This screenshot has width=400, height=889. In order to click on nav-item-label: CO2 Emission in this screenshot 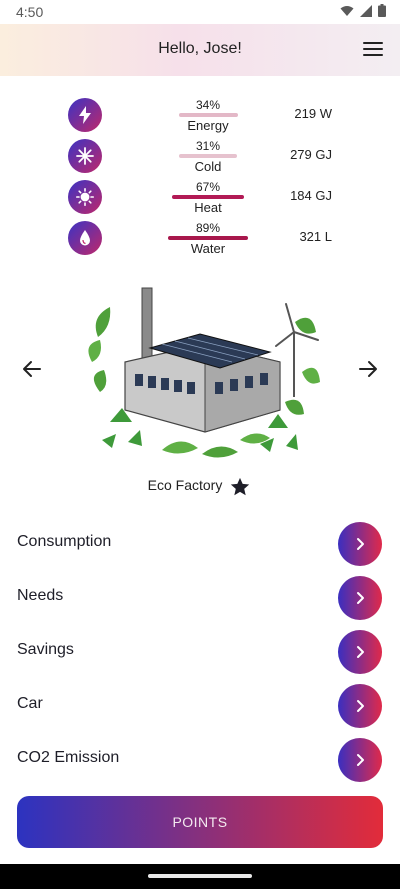, I will do `click(68, 757)`.